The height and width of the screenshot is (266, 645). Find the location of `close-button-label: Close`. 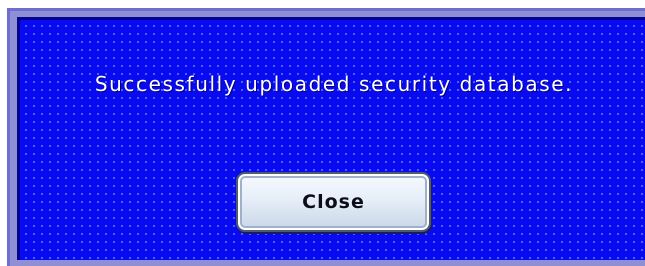

close-button-label: Close is located at coordinates (333, 202).